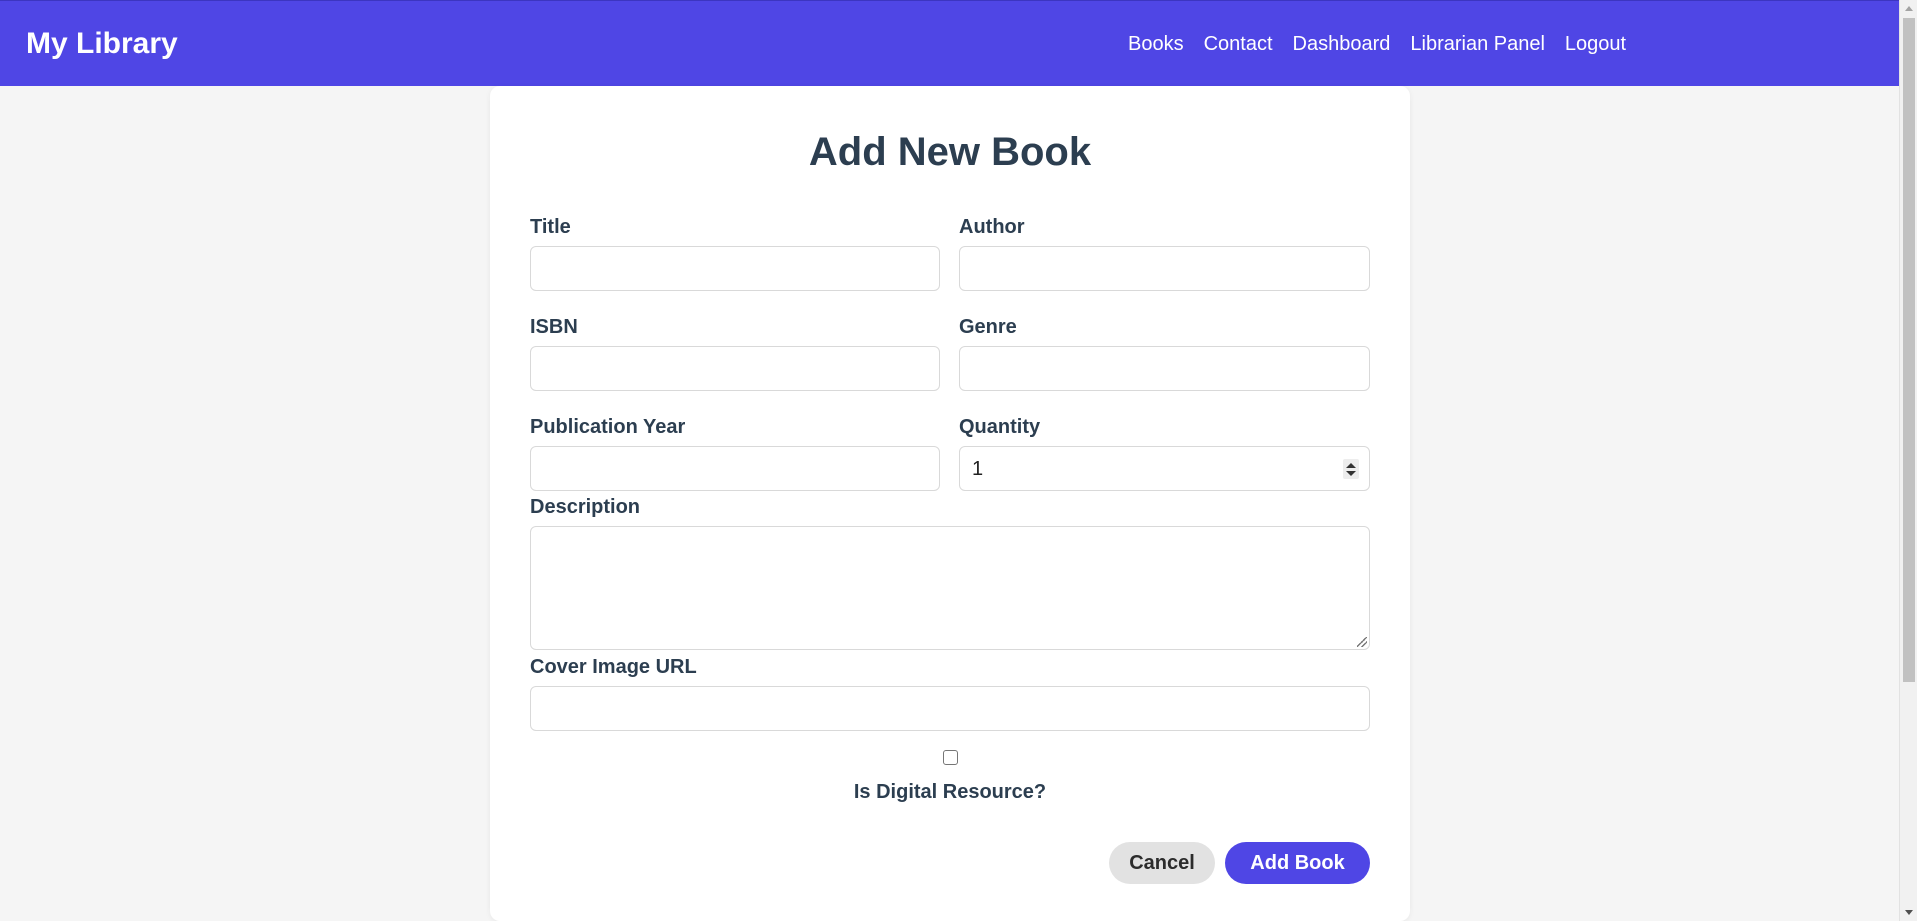 The height and width of the screenshot is (921, 1917). Describe the element at coordinates (950, 588) in the screenshot. I see `description-textarea` at that location.